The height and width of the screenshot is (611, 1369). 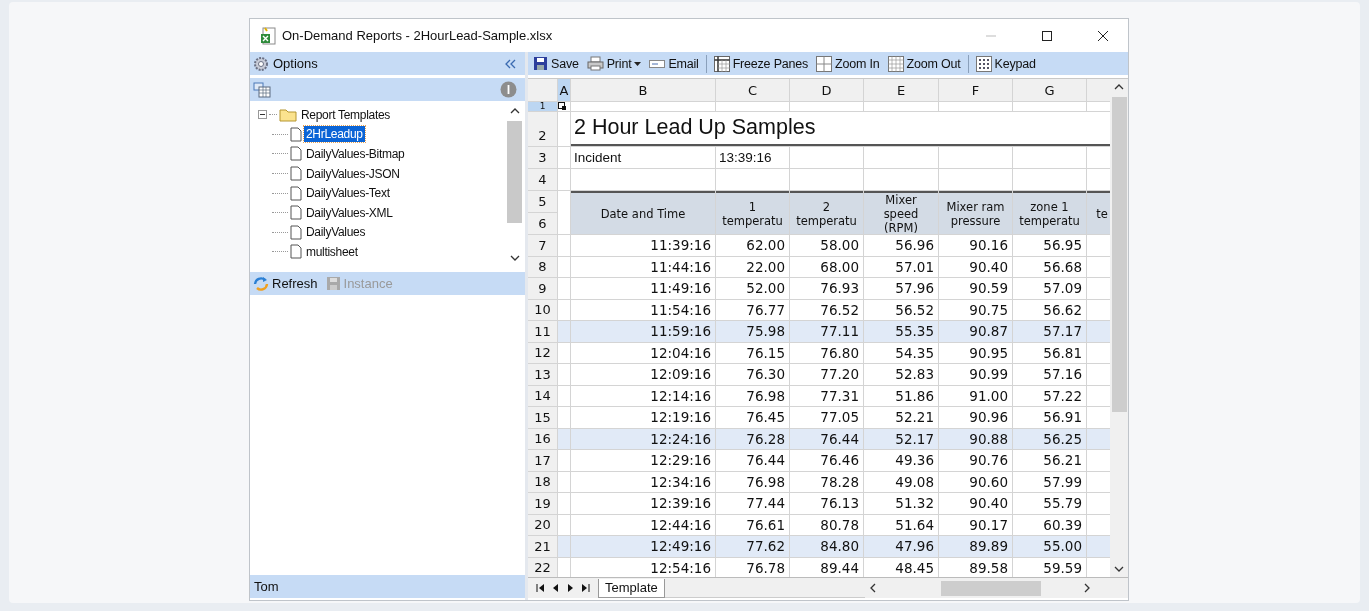 What do you see at coordinates (975, 331) in the screenshot?
I see `table-cell: 90.87` at bounding box center [975, 331].